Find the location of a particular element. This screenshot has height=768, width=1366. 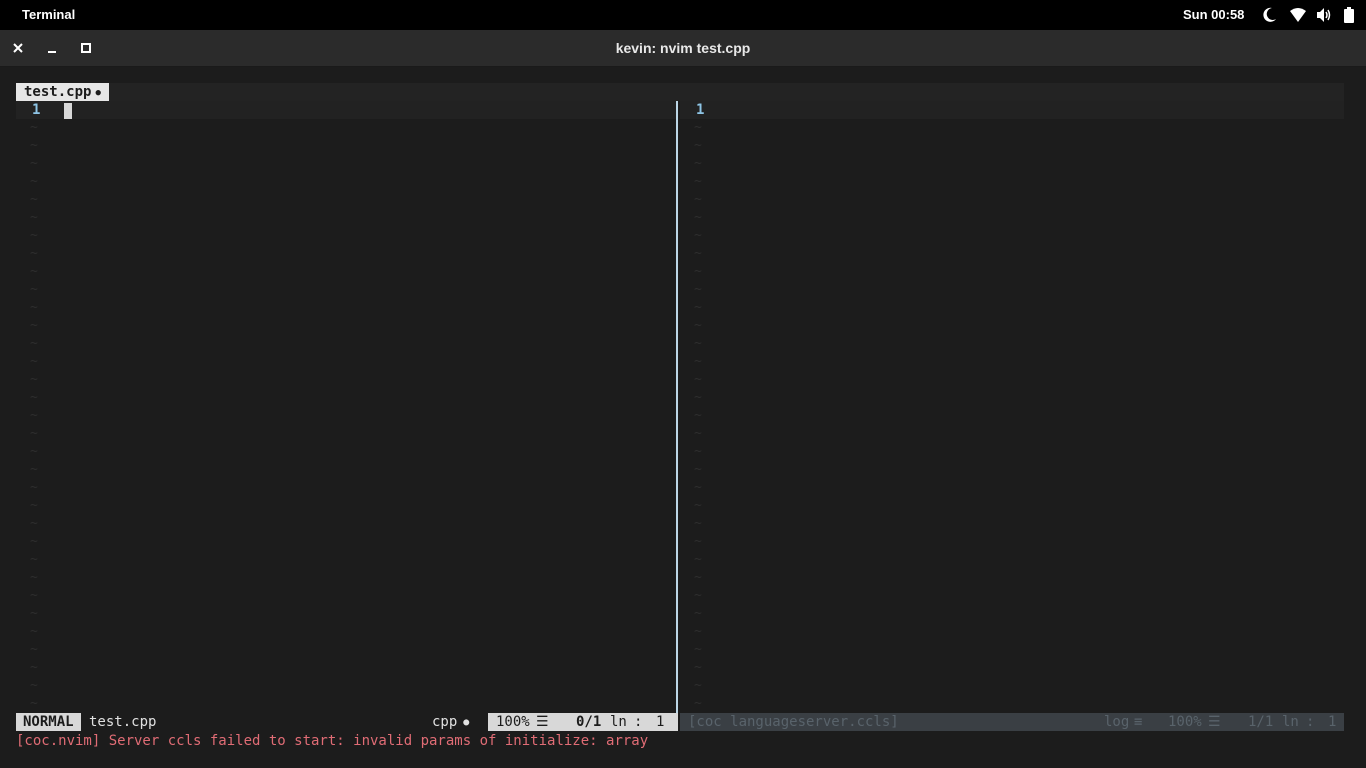

statusline-buffer-name: [coc languageserver.ccls] is located at coordinates (793, 722).